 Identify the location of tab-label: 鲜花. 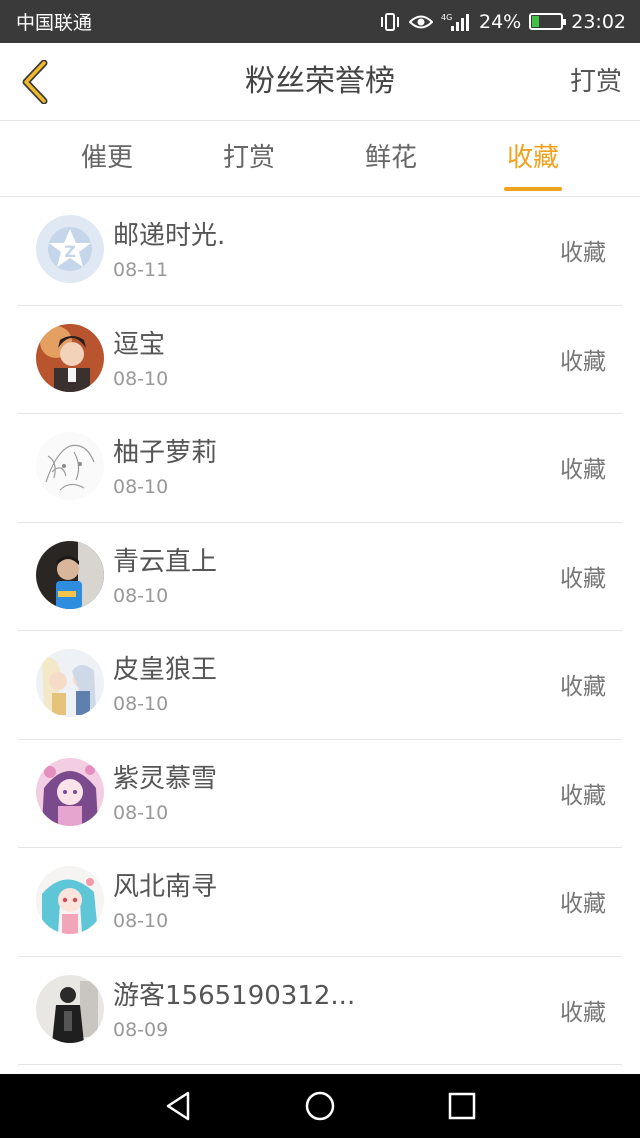
(390, 158).